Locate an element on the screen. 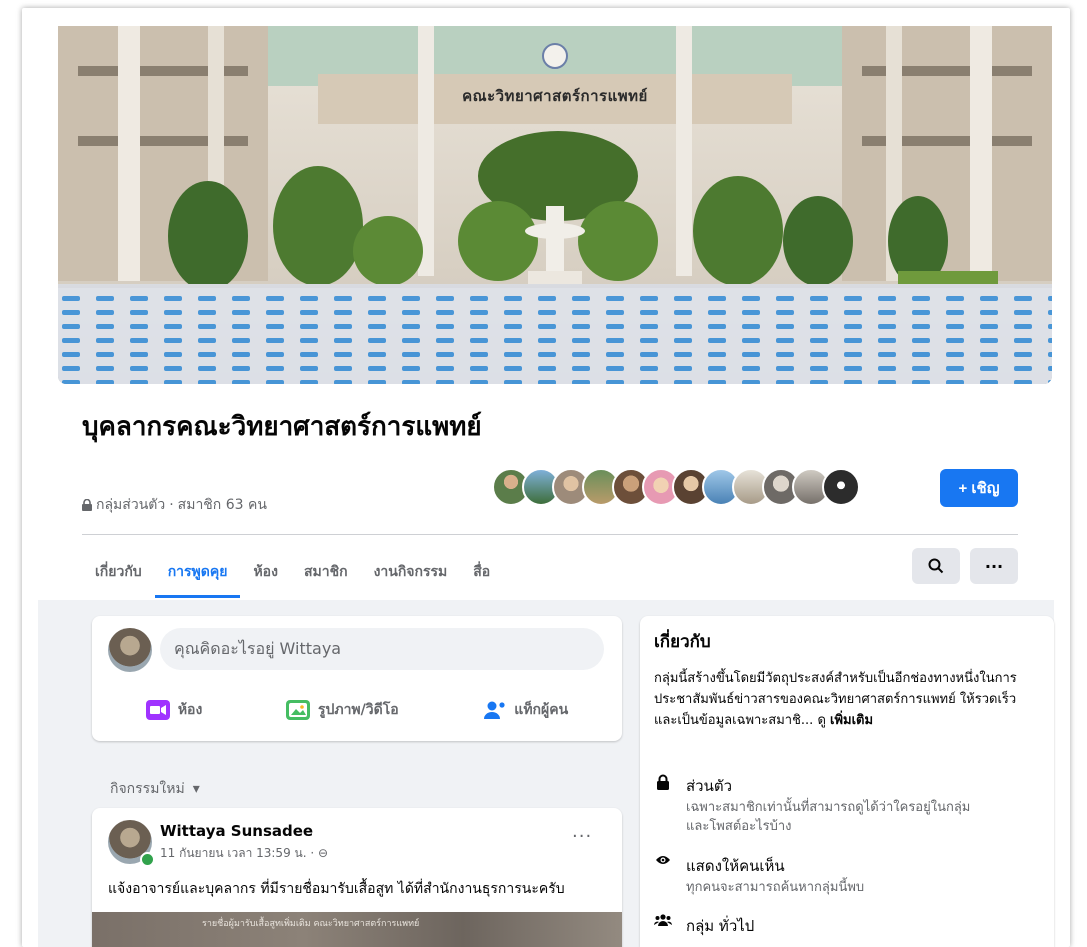  tab-members: สมาชิก is located at coordinates (326, 572).